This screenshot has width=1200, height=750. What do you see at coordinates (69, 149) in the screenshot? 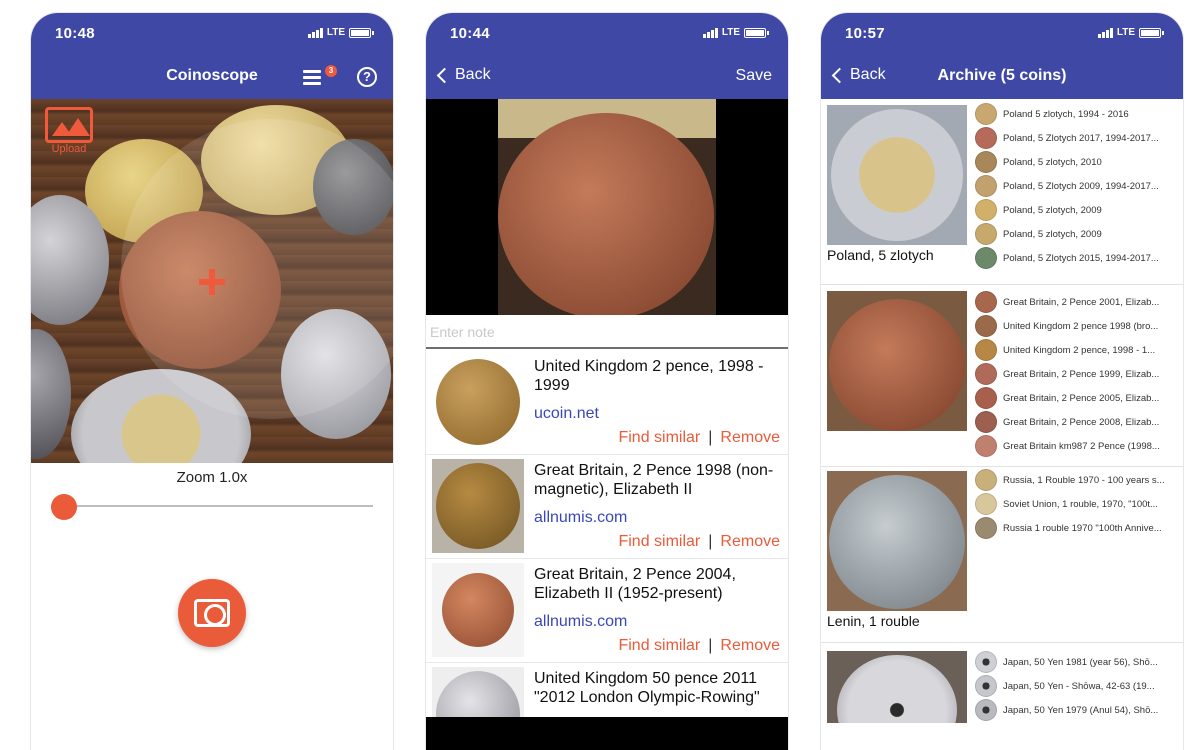
I see `upload-label: Upload` at bounding box center [69, 149].